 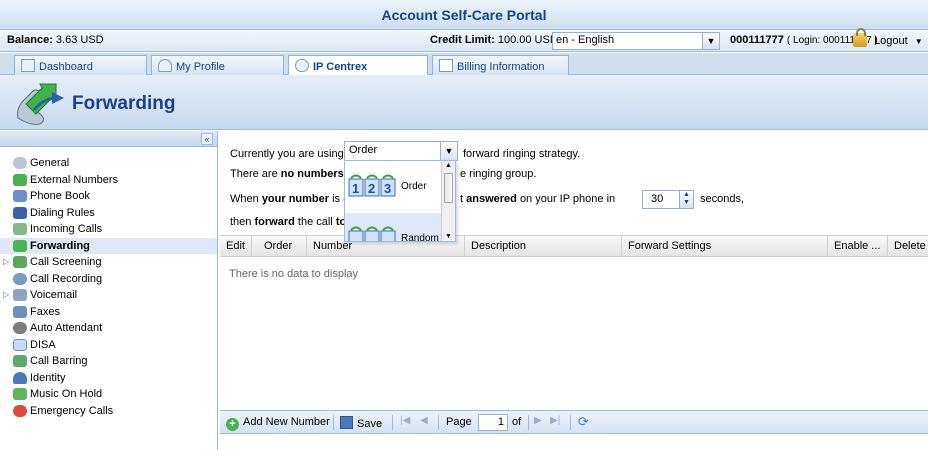 What do you see at coordinates (20, 311) in the screenshot?
I see `fax-icon` at bounding box center [20, 311].